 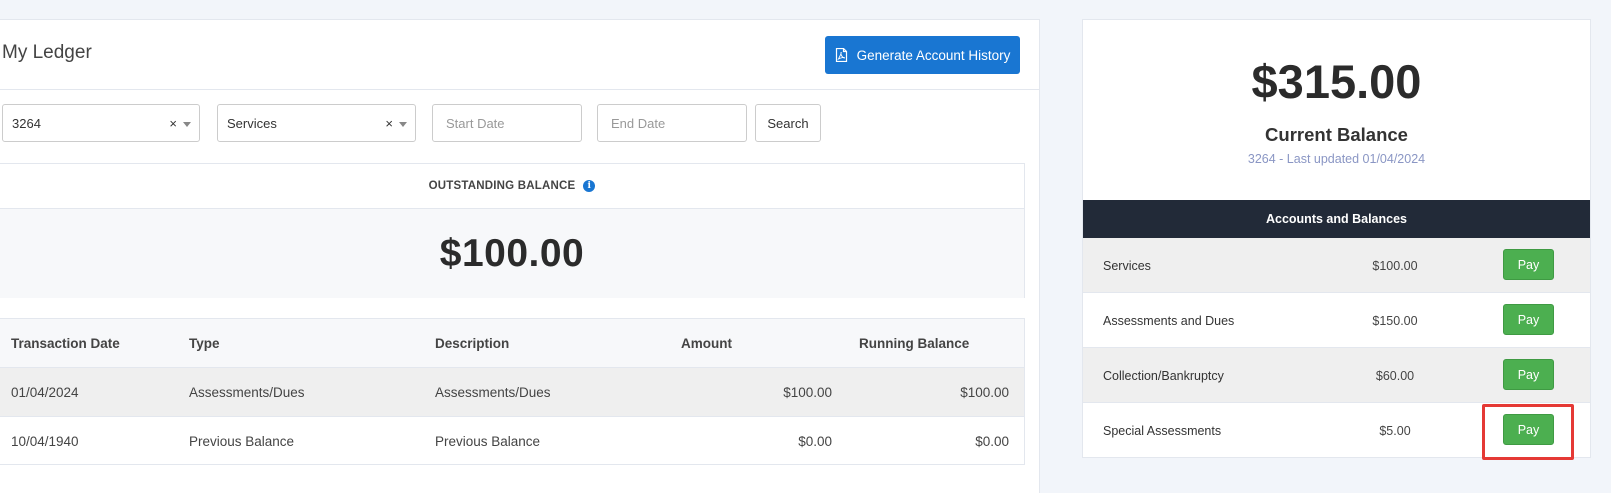 I want to click on table-cell: 10/04/1940, so click(x=45, y=441).